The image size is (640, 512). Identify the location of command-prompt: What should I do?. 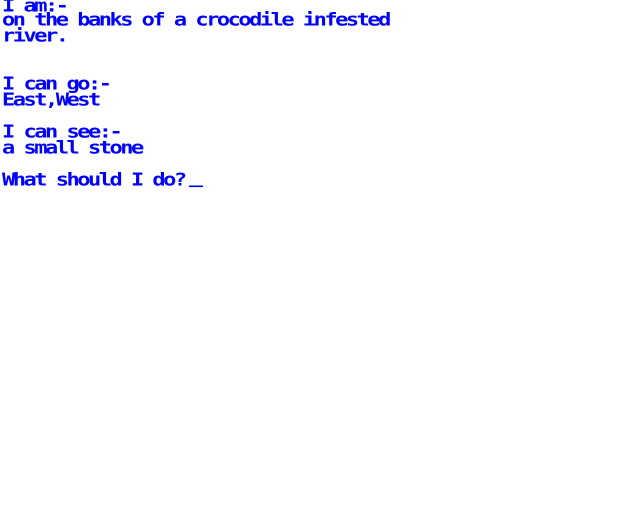
(94, 180).